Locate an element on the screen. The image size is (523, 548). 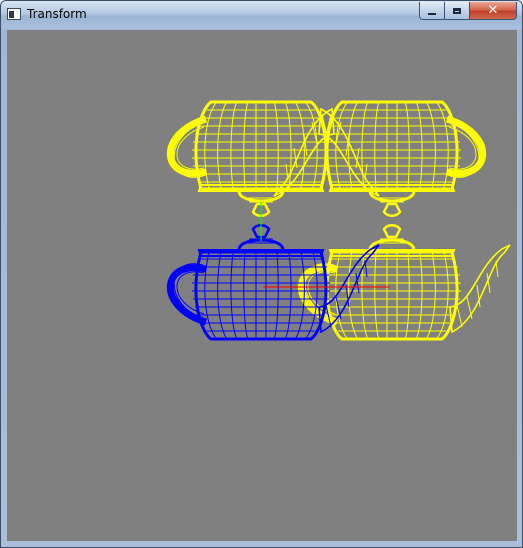
top-right-teapot is located at coordinates (378, 159).